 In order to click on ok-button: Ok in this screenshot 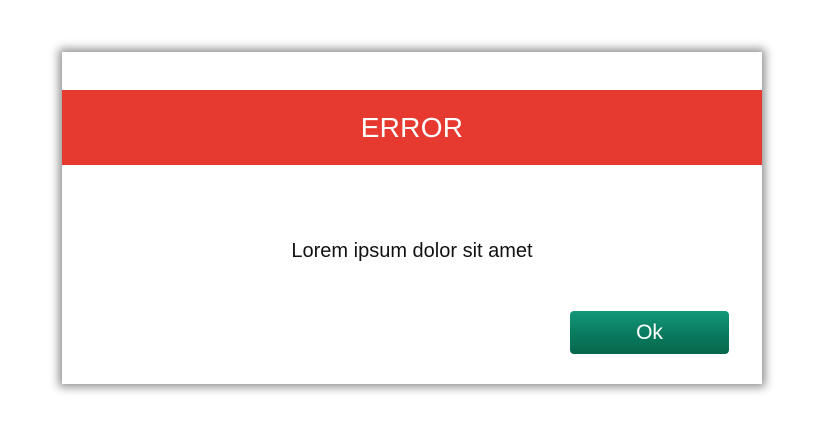, I will do `click(649, 332)`.